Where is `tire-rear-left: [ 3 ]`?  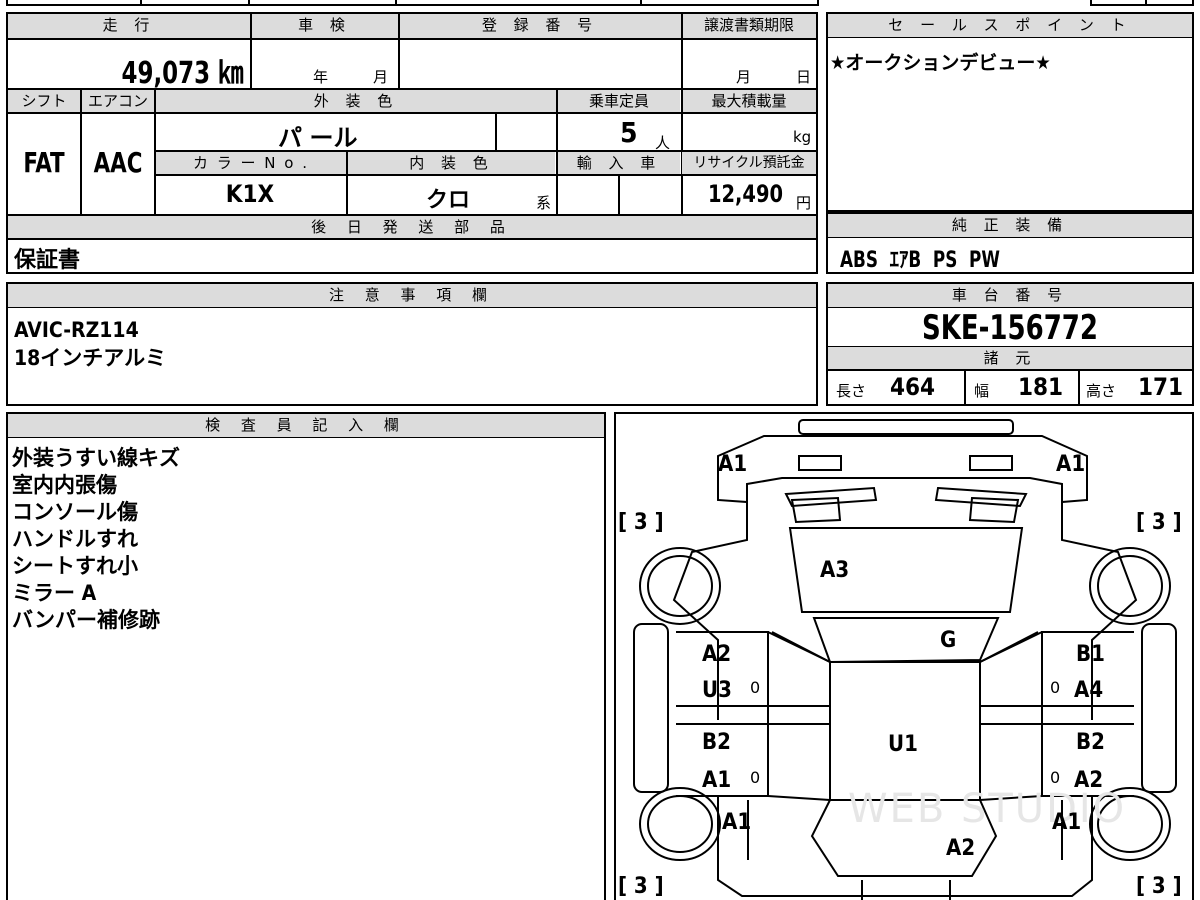
tire-rear-left: [ 3 ] is located at coordinates (641, 886).